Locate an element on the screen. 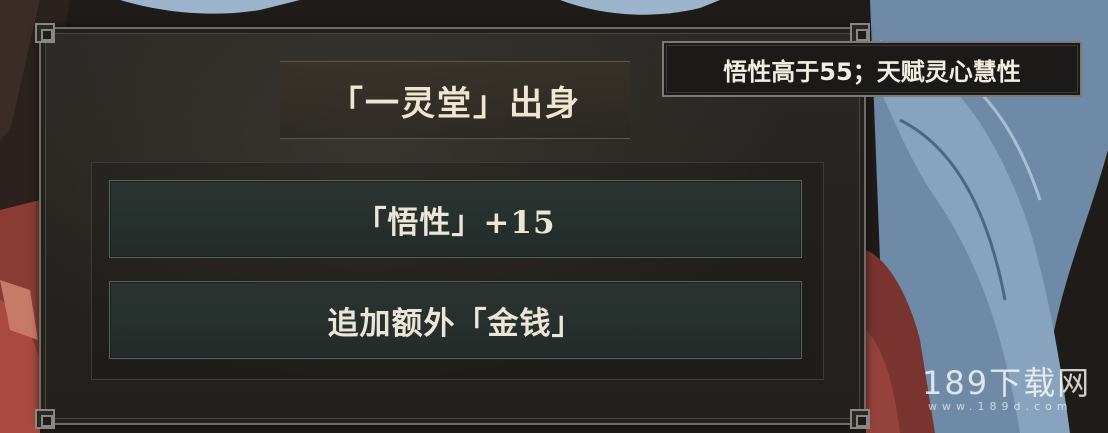 Image resolution: width=1108 pixels, height=433 pixels. option-label: 追加额外「金钱」 is located at coordinates (455, 323).